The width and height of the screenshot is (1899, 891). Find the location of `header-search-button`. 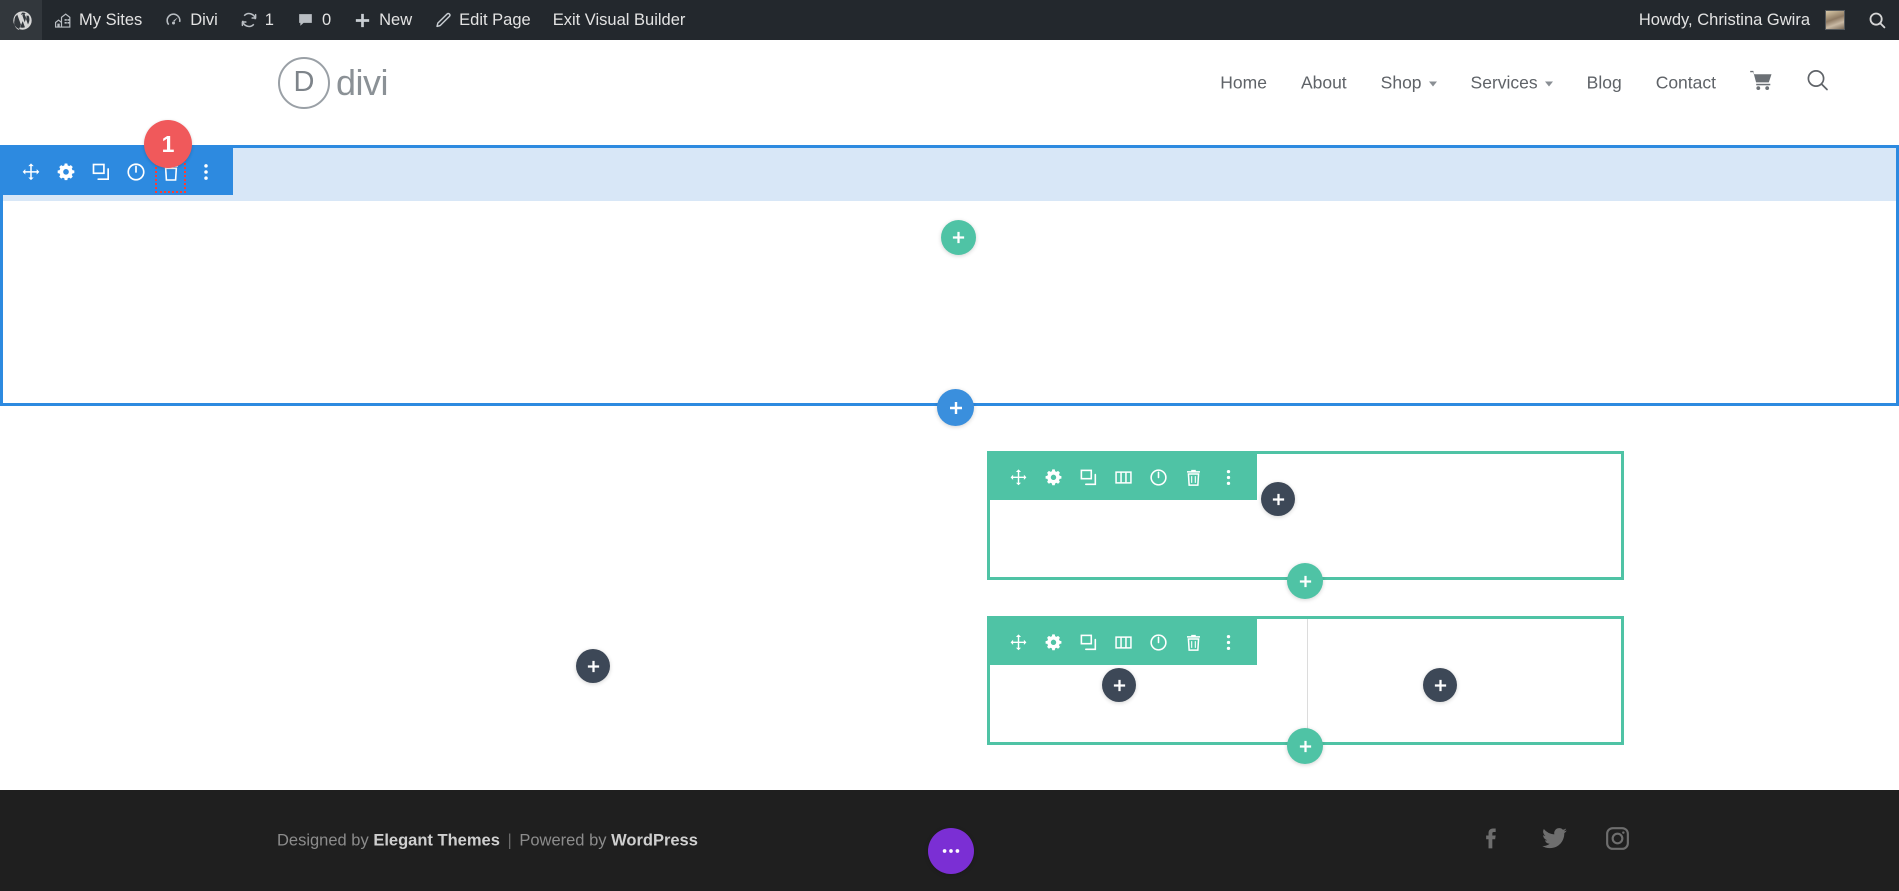

header-search-button is located at coordinates (1818, 82).